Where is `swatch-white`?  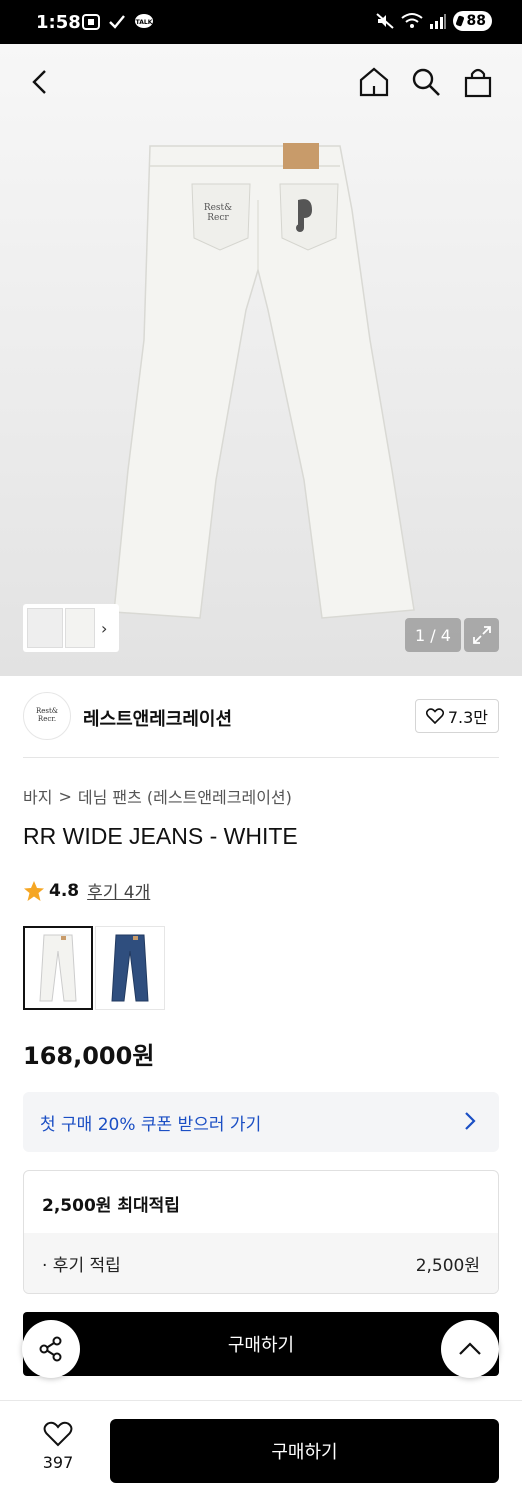
swatch-white is located at coordinates (58, 968).